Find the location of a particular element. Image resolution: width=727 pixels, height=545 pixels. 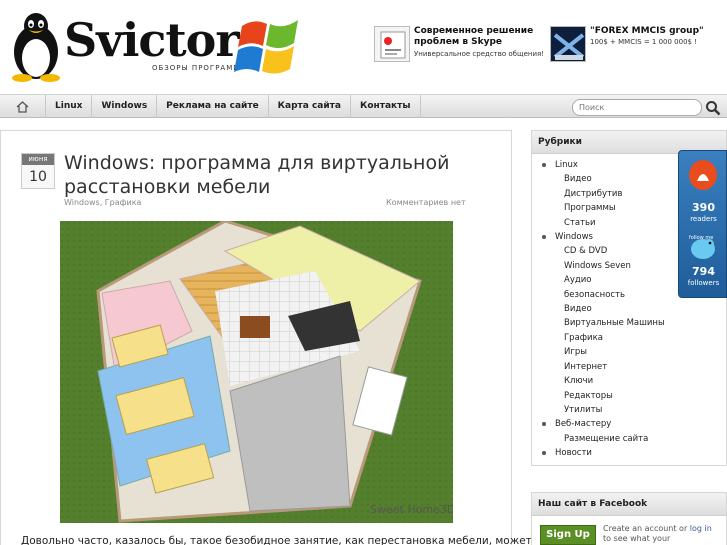

home-button is located at coordinates (23, 106).